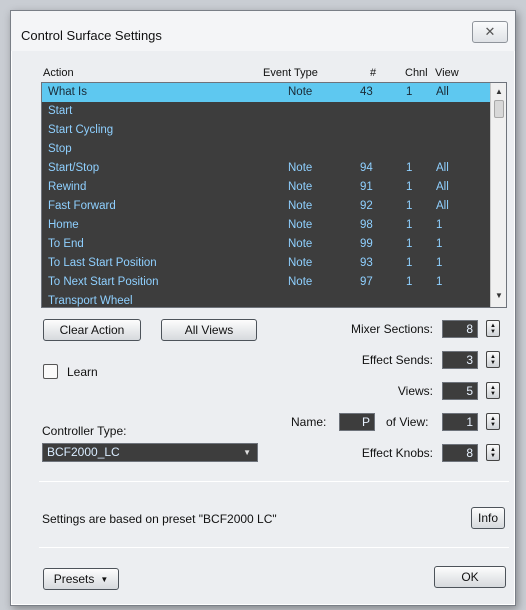 The height and width of the screenshot is (610, 526). I want to click on vertical-scrollbar: ▲ ▼, so click(498, 195).